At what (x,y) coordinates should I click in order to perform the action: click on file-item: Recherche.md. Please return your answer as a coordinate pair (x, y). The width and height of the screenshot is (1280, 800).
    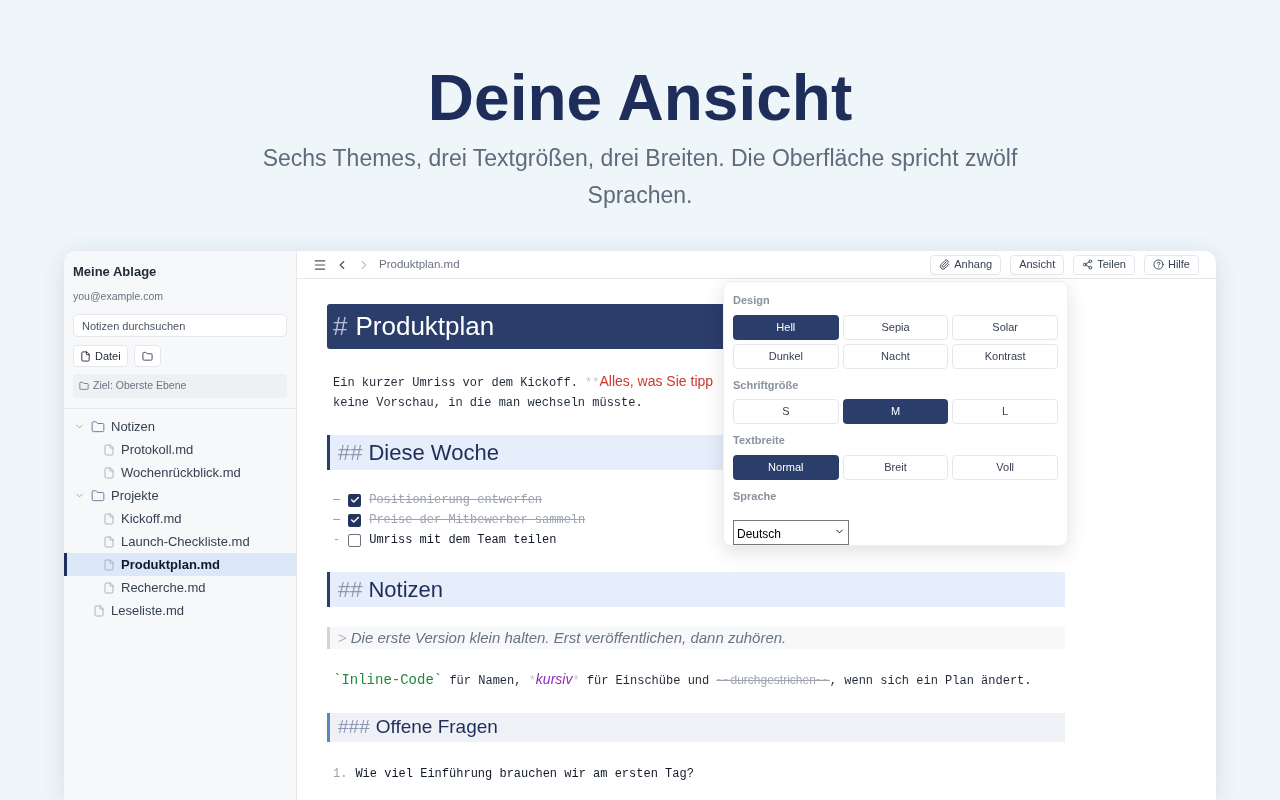
    Looking at the image, I should click on (180, 588).